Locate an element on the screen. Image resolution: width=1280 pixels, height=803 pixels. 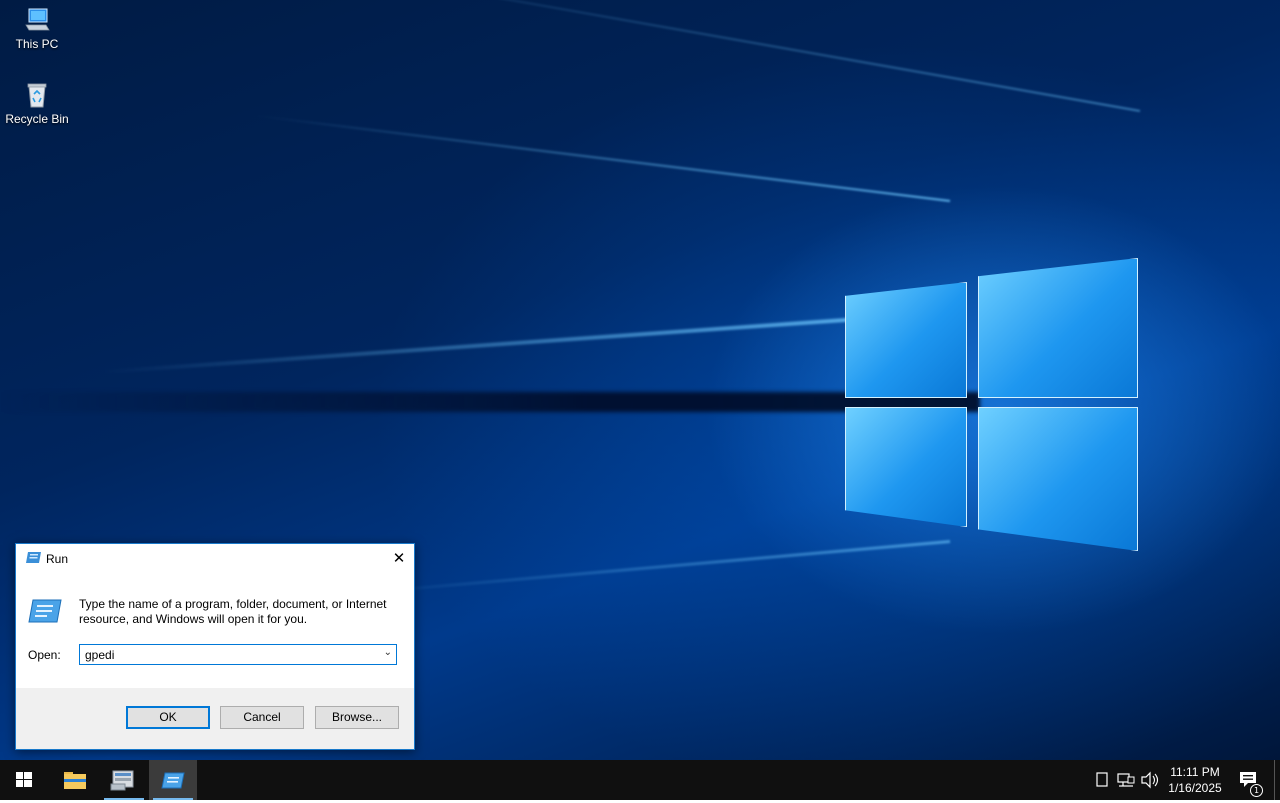
cancel-button: Cancel is located at coordinates (262, 717).